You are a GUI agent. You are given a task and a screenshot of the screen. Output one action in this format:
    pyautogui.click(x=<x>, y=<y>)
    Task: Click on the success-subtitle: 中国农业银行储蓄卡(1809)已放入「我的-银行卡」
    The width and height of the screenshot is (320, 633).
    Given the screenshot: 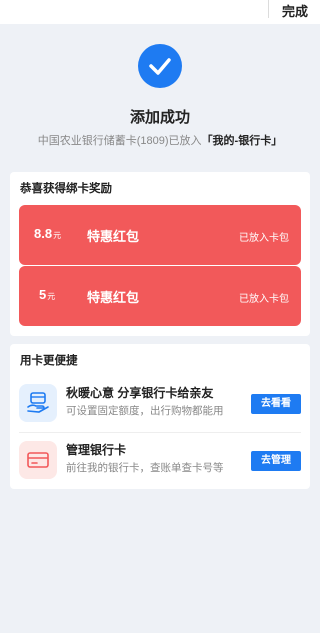 What is the action you would take?
    pyautogui.click(x=160, y=140)
    